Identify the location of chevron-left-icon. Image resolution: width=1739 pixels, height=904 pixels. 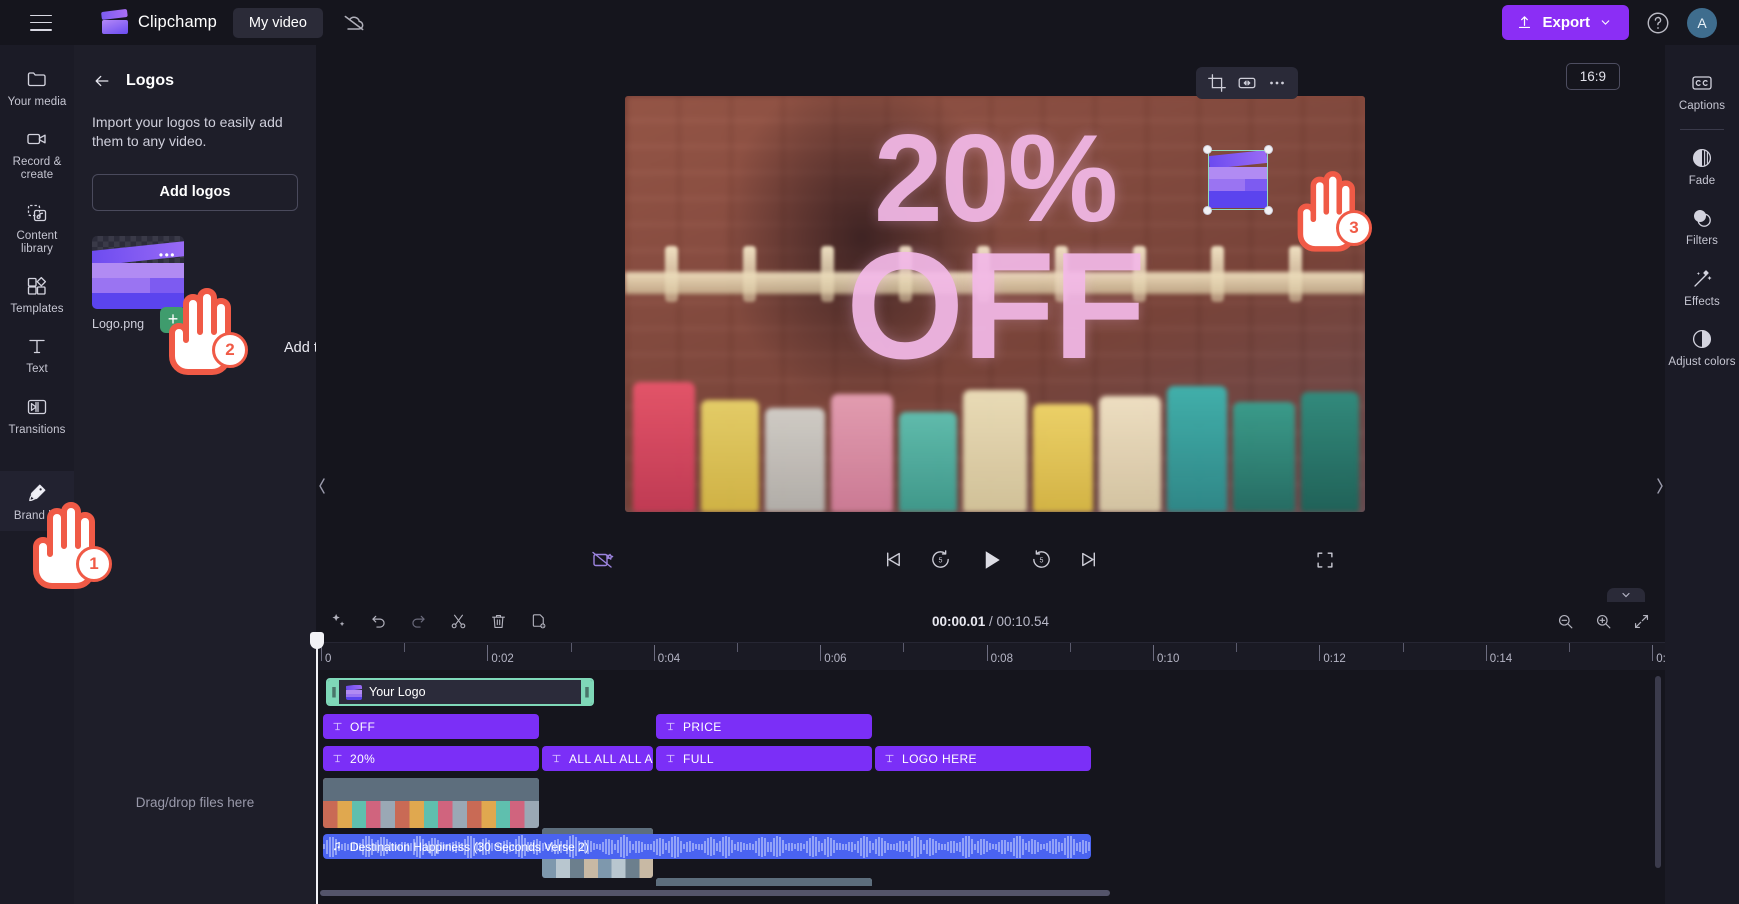
(321, 486).